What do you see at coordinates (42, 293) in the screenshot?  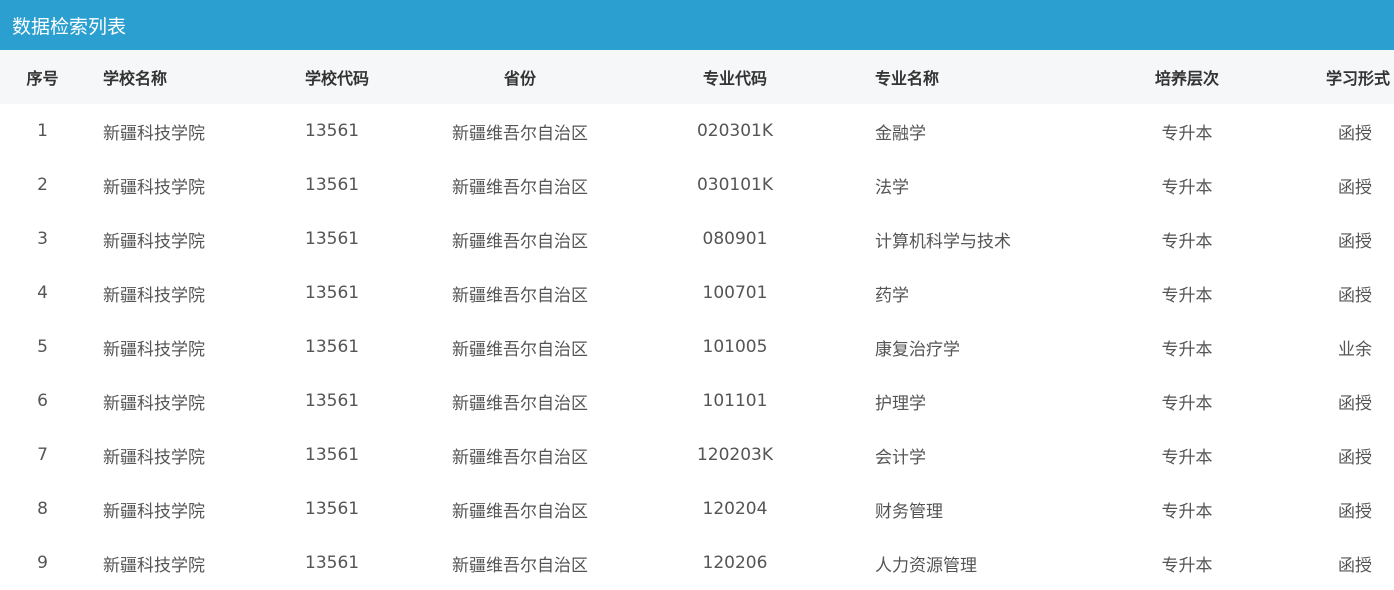 I see `cell-index: 4` at bounding box center [42, 293].